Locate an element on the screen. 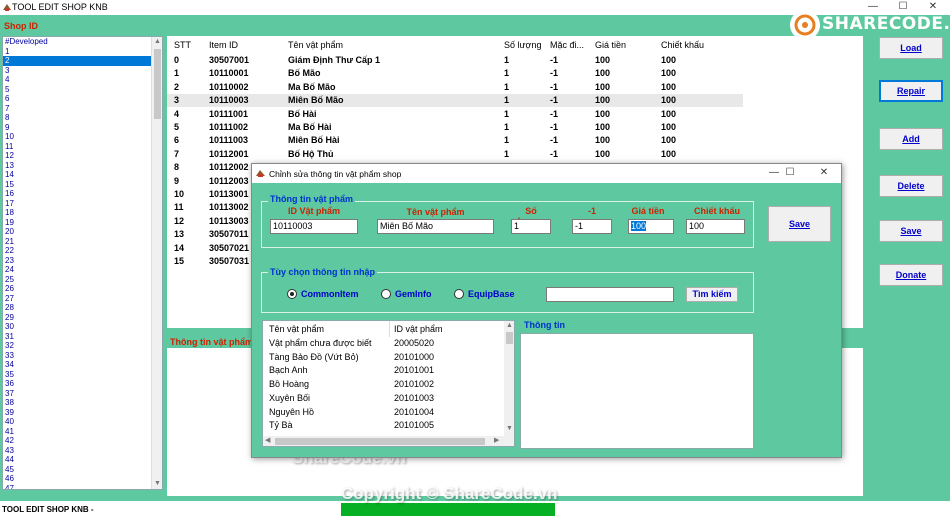 The image size is (950, 521). lookup-cell-id: 20101003 is located at coordinates (414, 398).